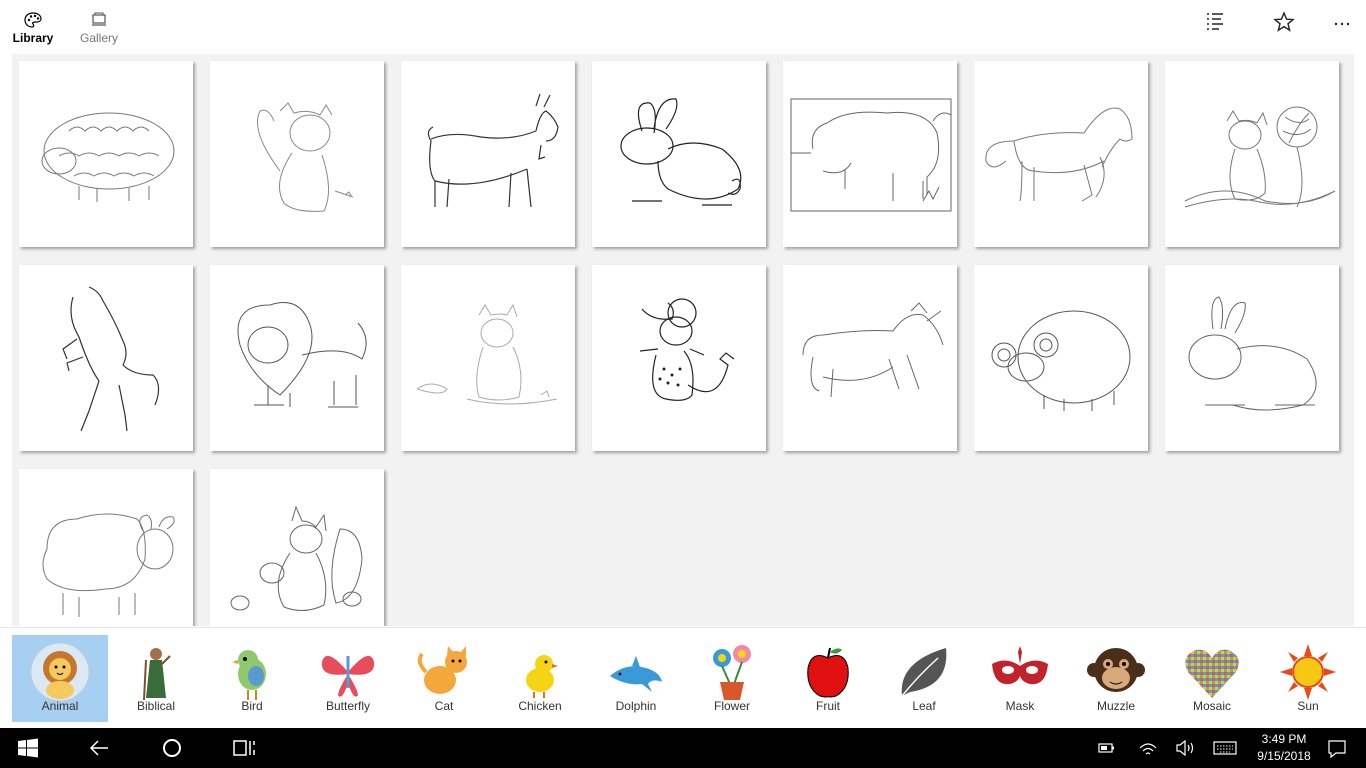  I want to click on category-mask: Mask, so click(1020, 678).